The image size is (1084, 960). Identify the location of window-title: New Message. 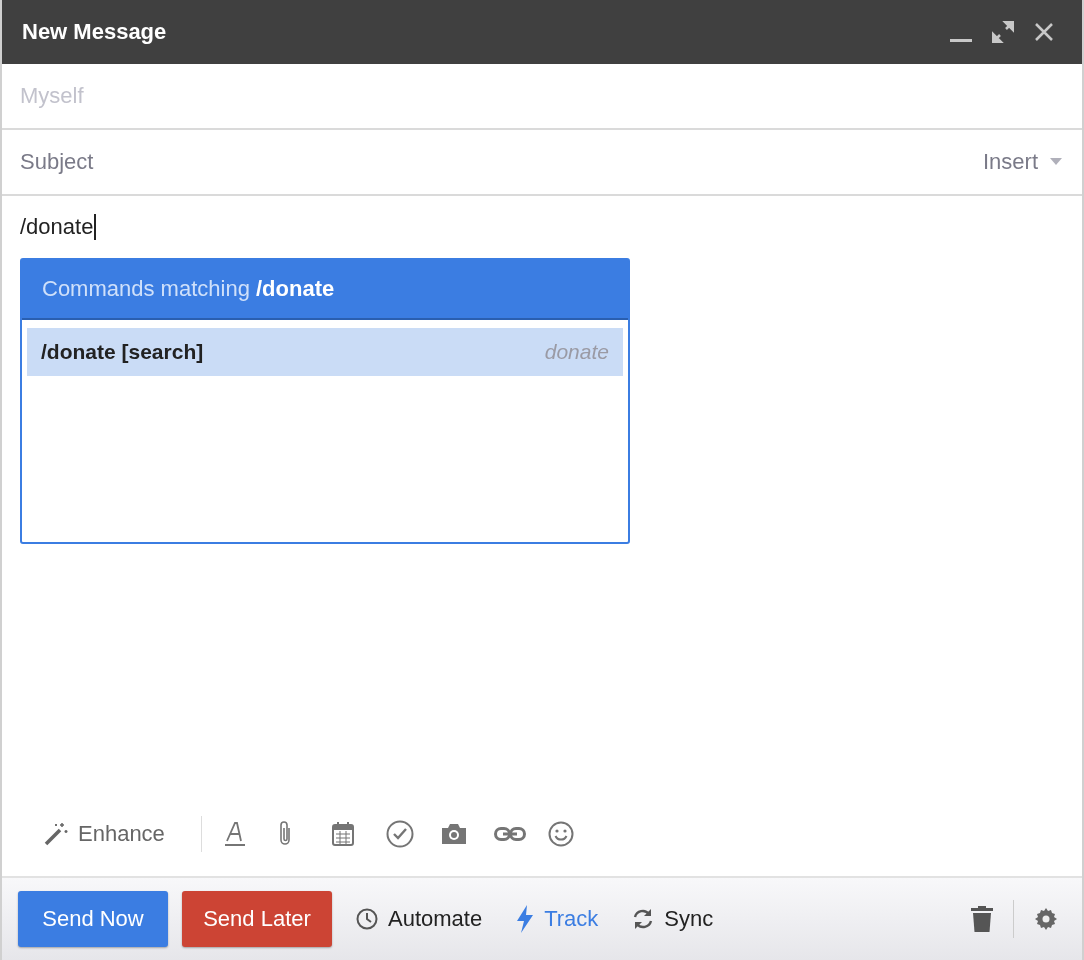
(95, 32).